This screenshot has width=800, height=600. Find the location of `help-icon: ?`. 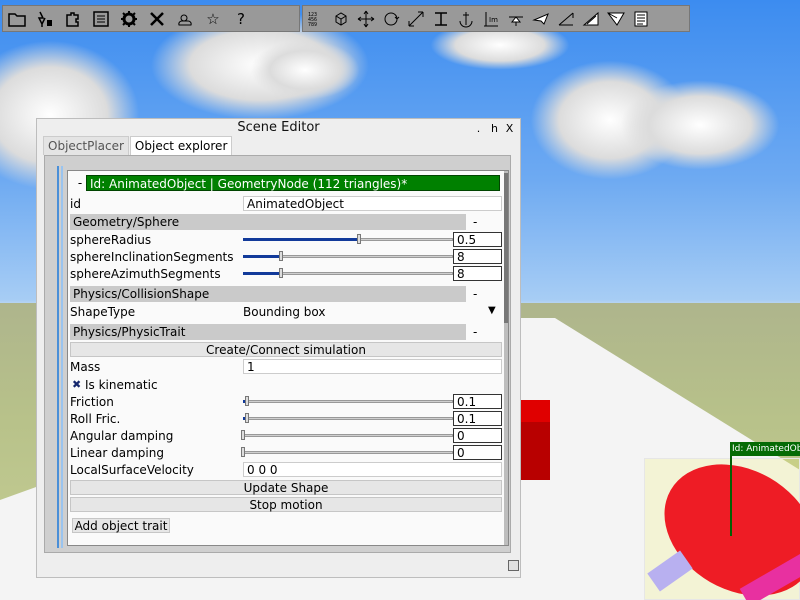

help-icon: ? is located at coordinates (241, 19).